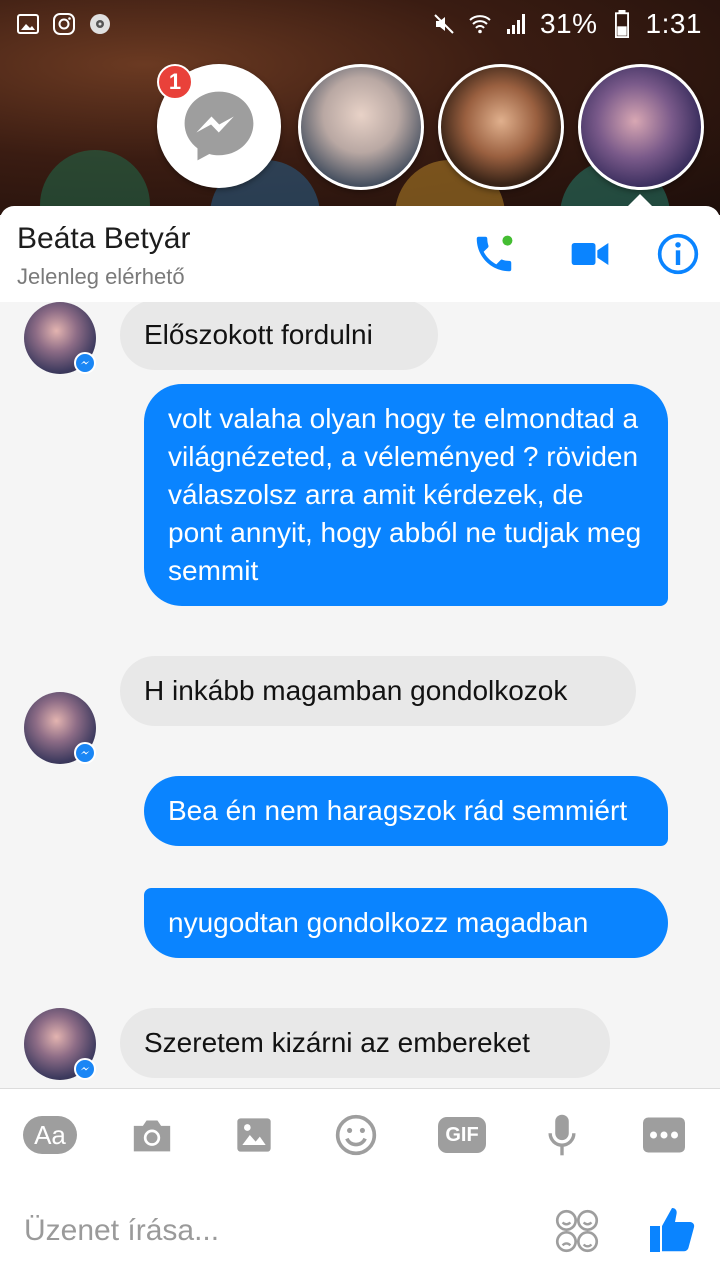 The height and width of the screenshot is (1280, 720). Describe the element at coordinates (480, 24) in the screenshot. I see `wifi-icon` at that location.